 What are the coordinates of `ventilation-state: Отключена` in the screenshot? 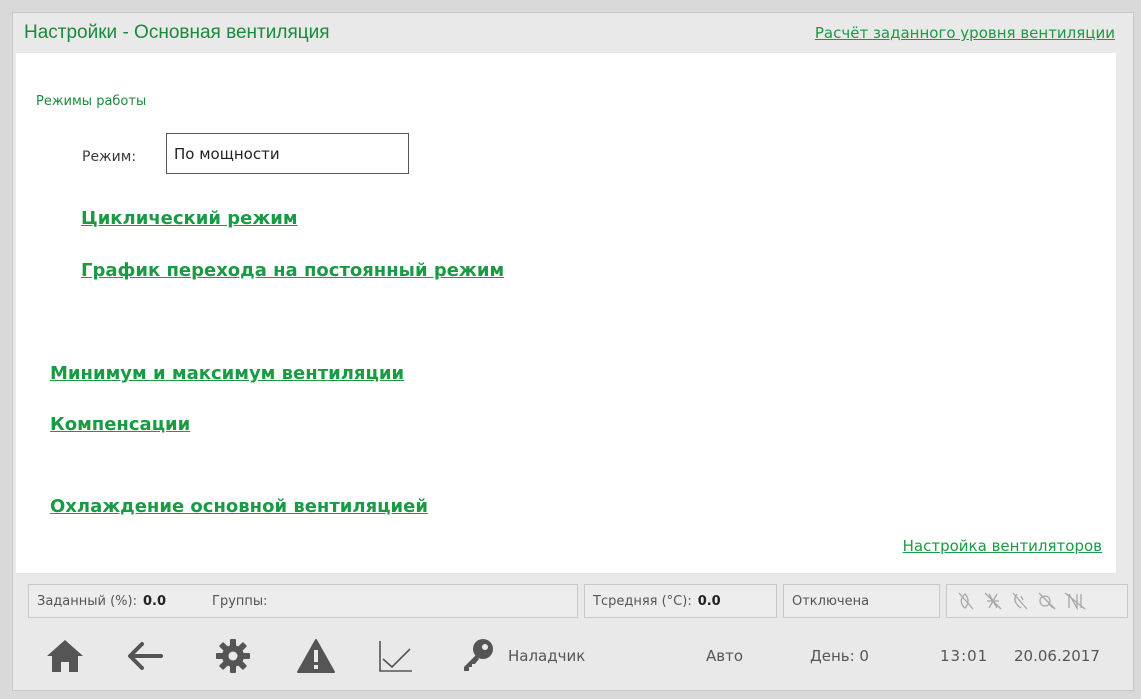 It's located at (861, 601).